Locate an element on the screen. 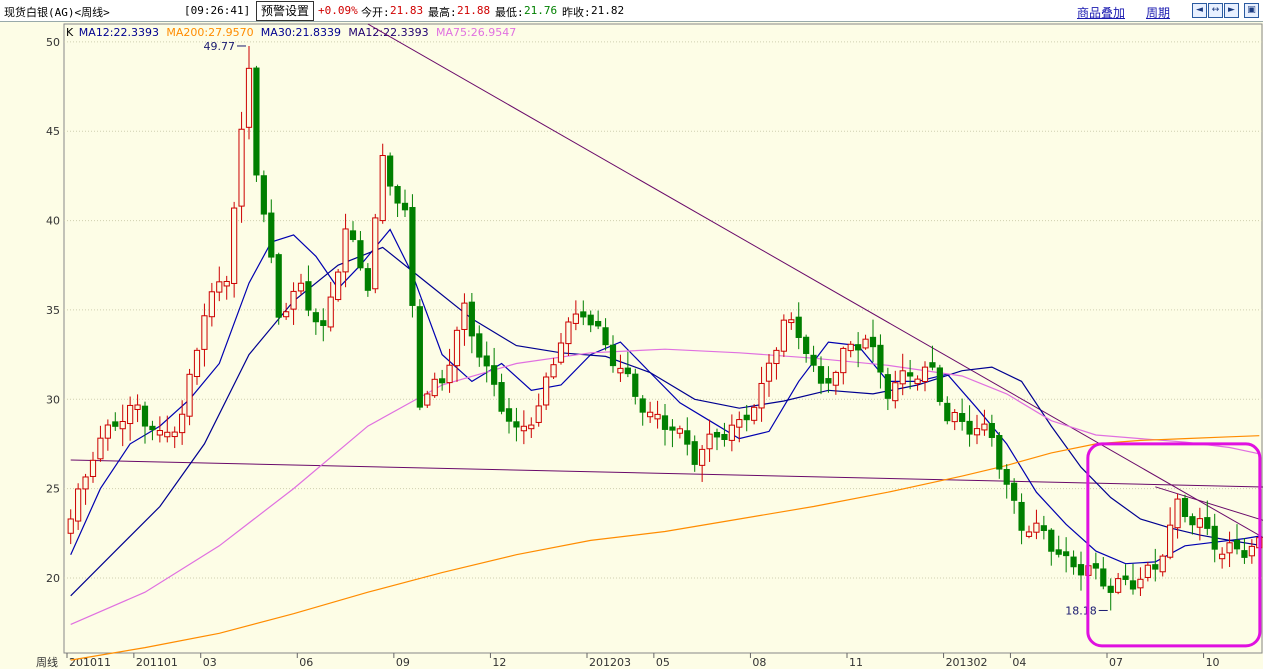  x-tick-label: 04 is located at coordinates (1019, 662).